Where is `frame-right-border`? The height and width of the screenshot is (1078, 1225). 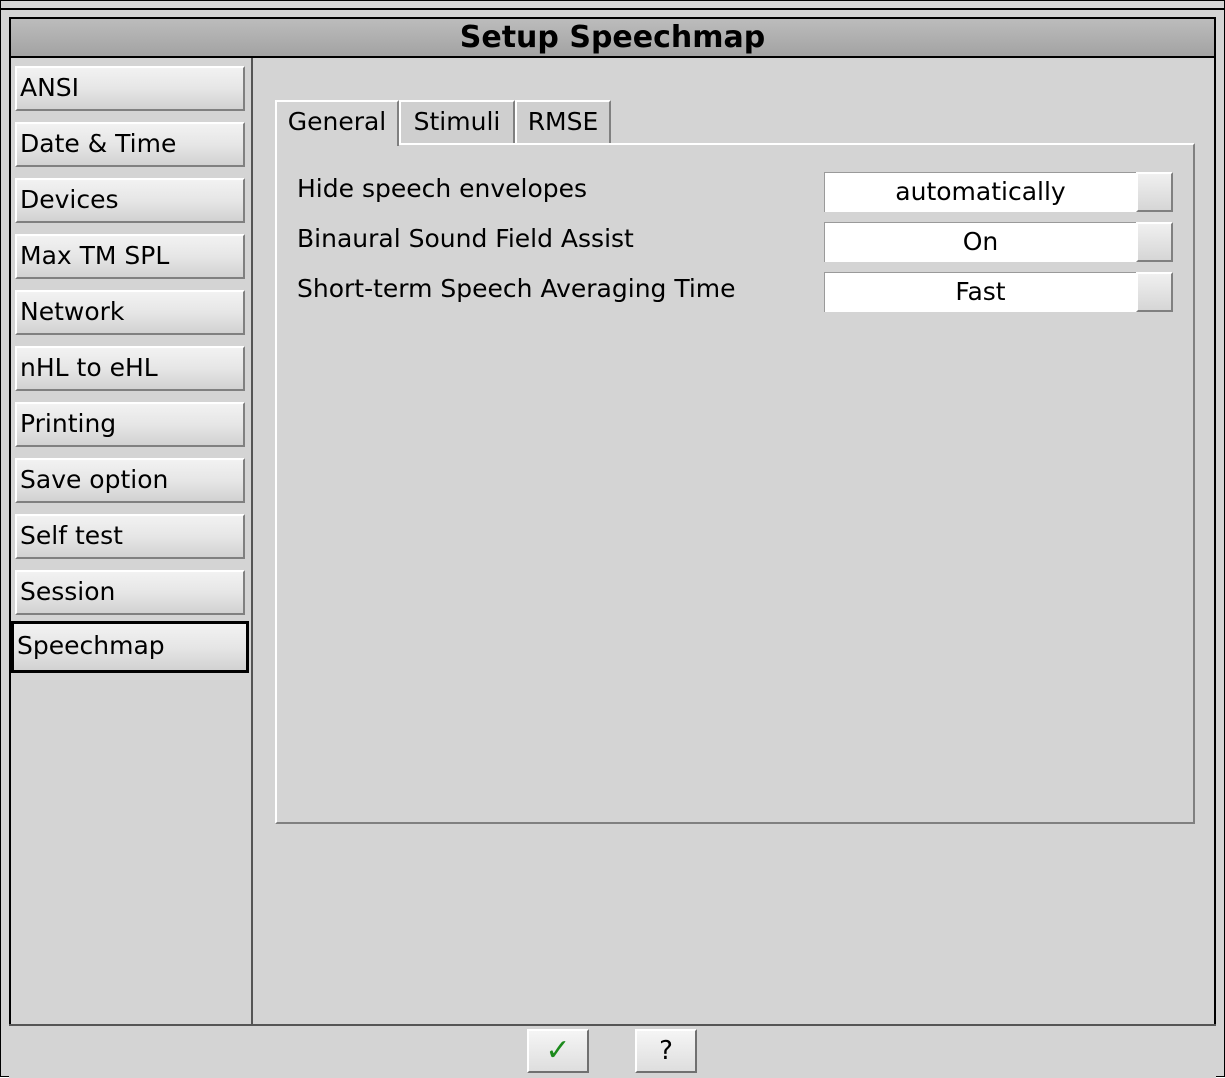 frame-right-border is located at coordinates (1215, 568).